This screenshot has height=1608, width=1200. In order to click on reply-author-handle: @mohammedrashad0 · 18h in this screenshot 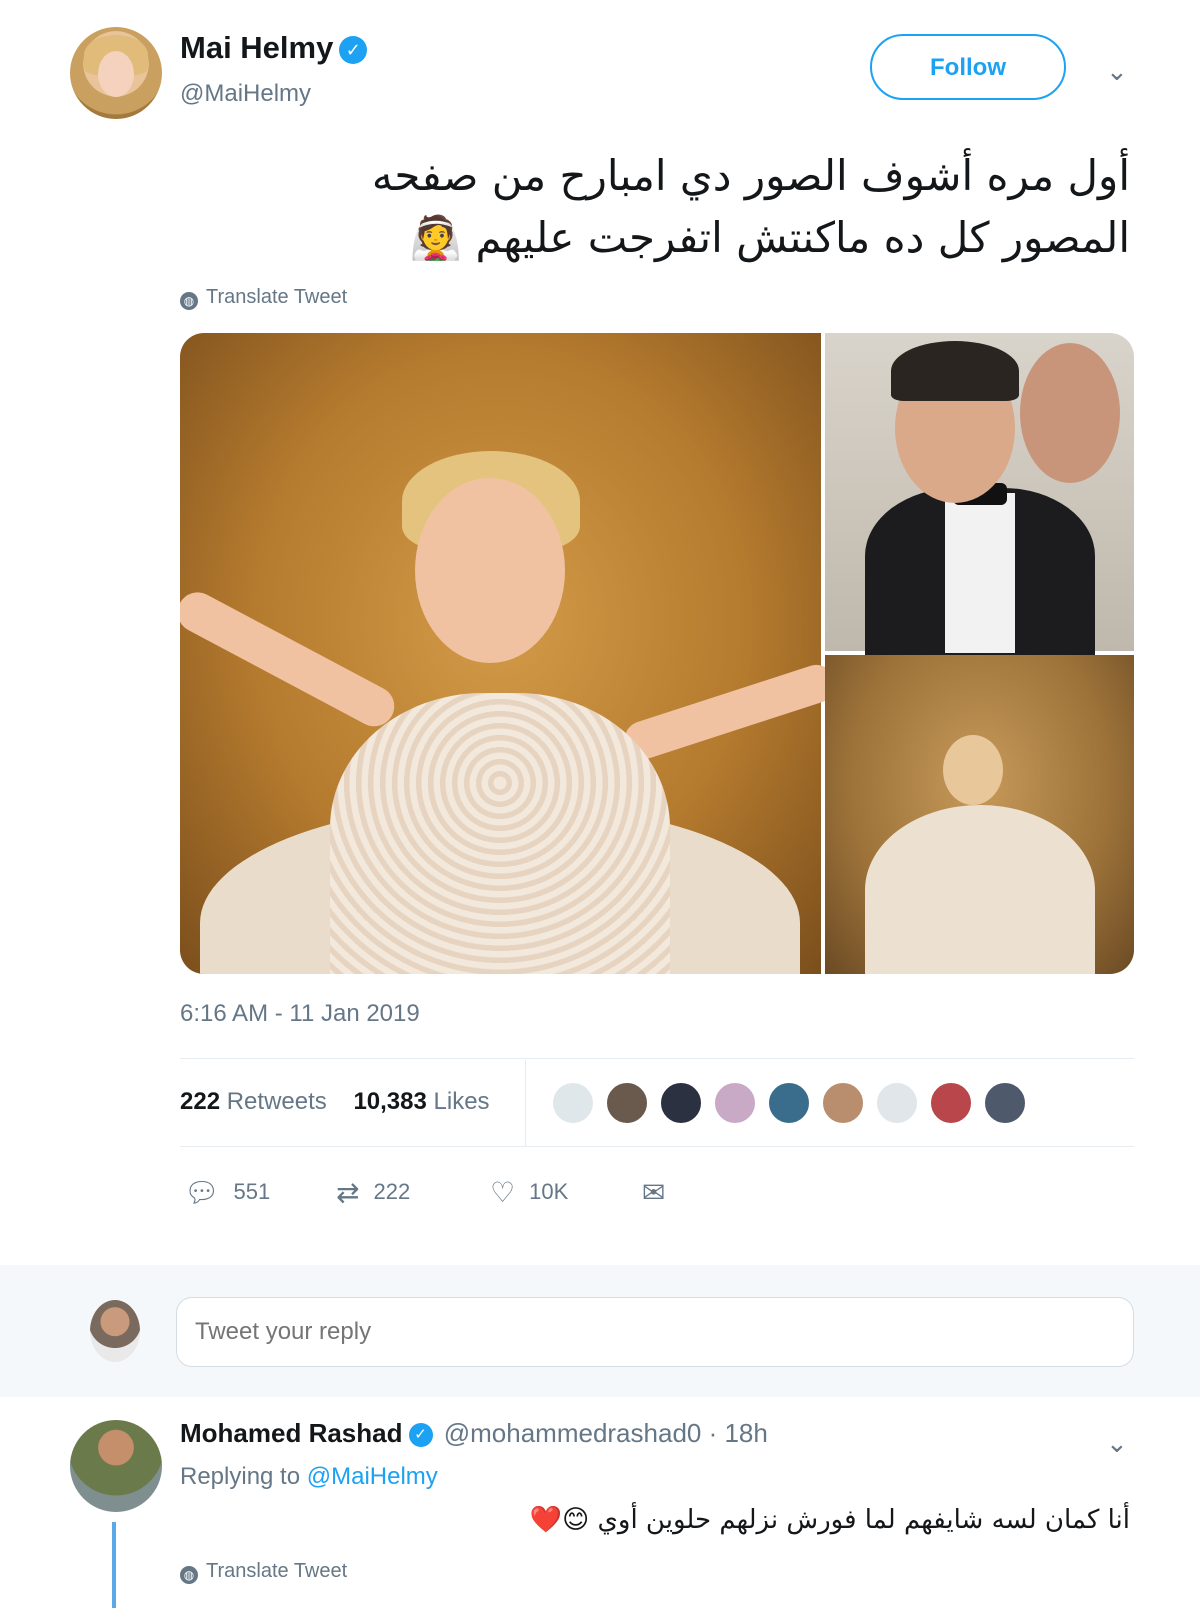, I will do `click(606, 1433)`.